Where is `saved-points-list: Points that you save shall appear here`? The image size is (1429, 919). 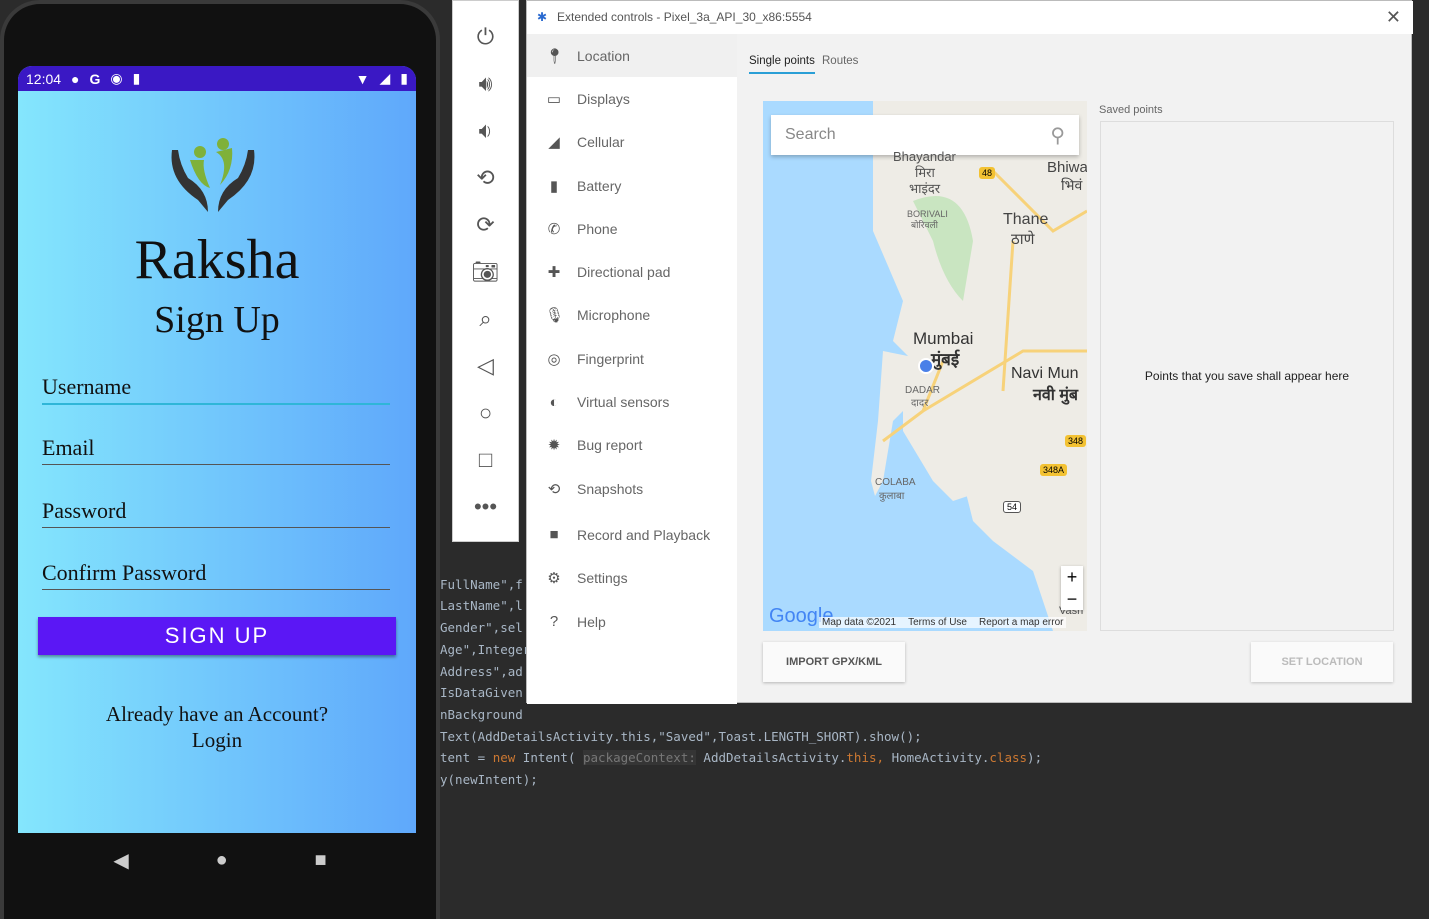
saved-points-list: Points that you save shall appear here is located at coordinates (1247, 376).